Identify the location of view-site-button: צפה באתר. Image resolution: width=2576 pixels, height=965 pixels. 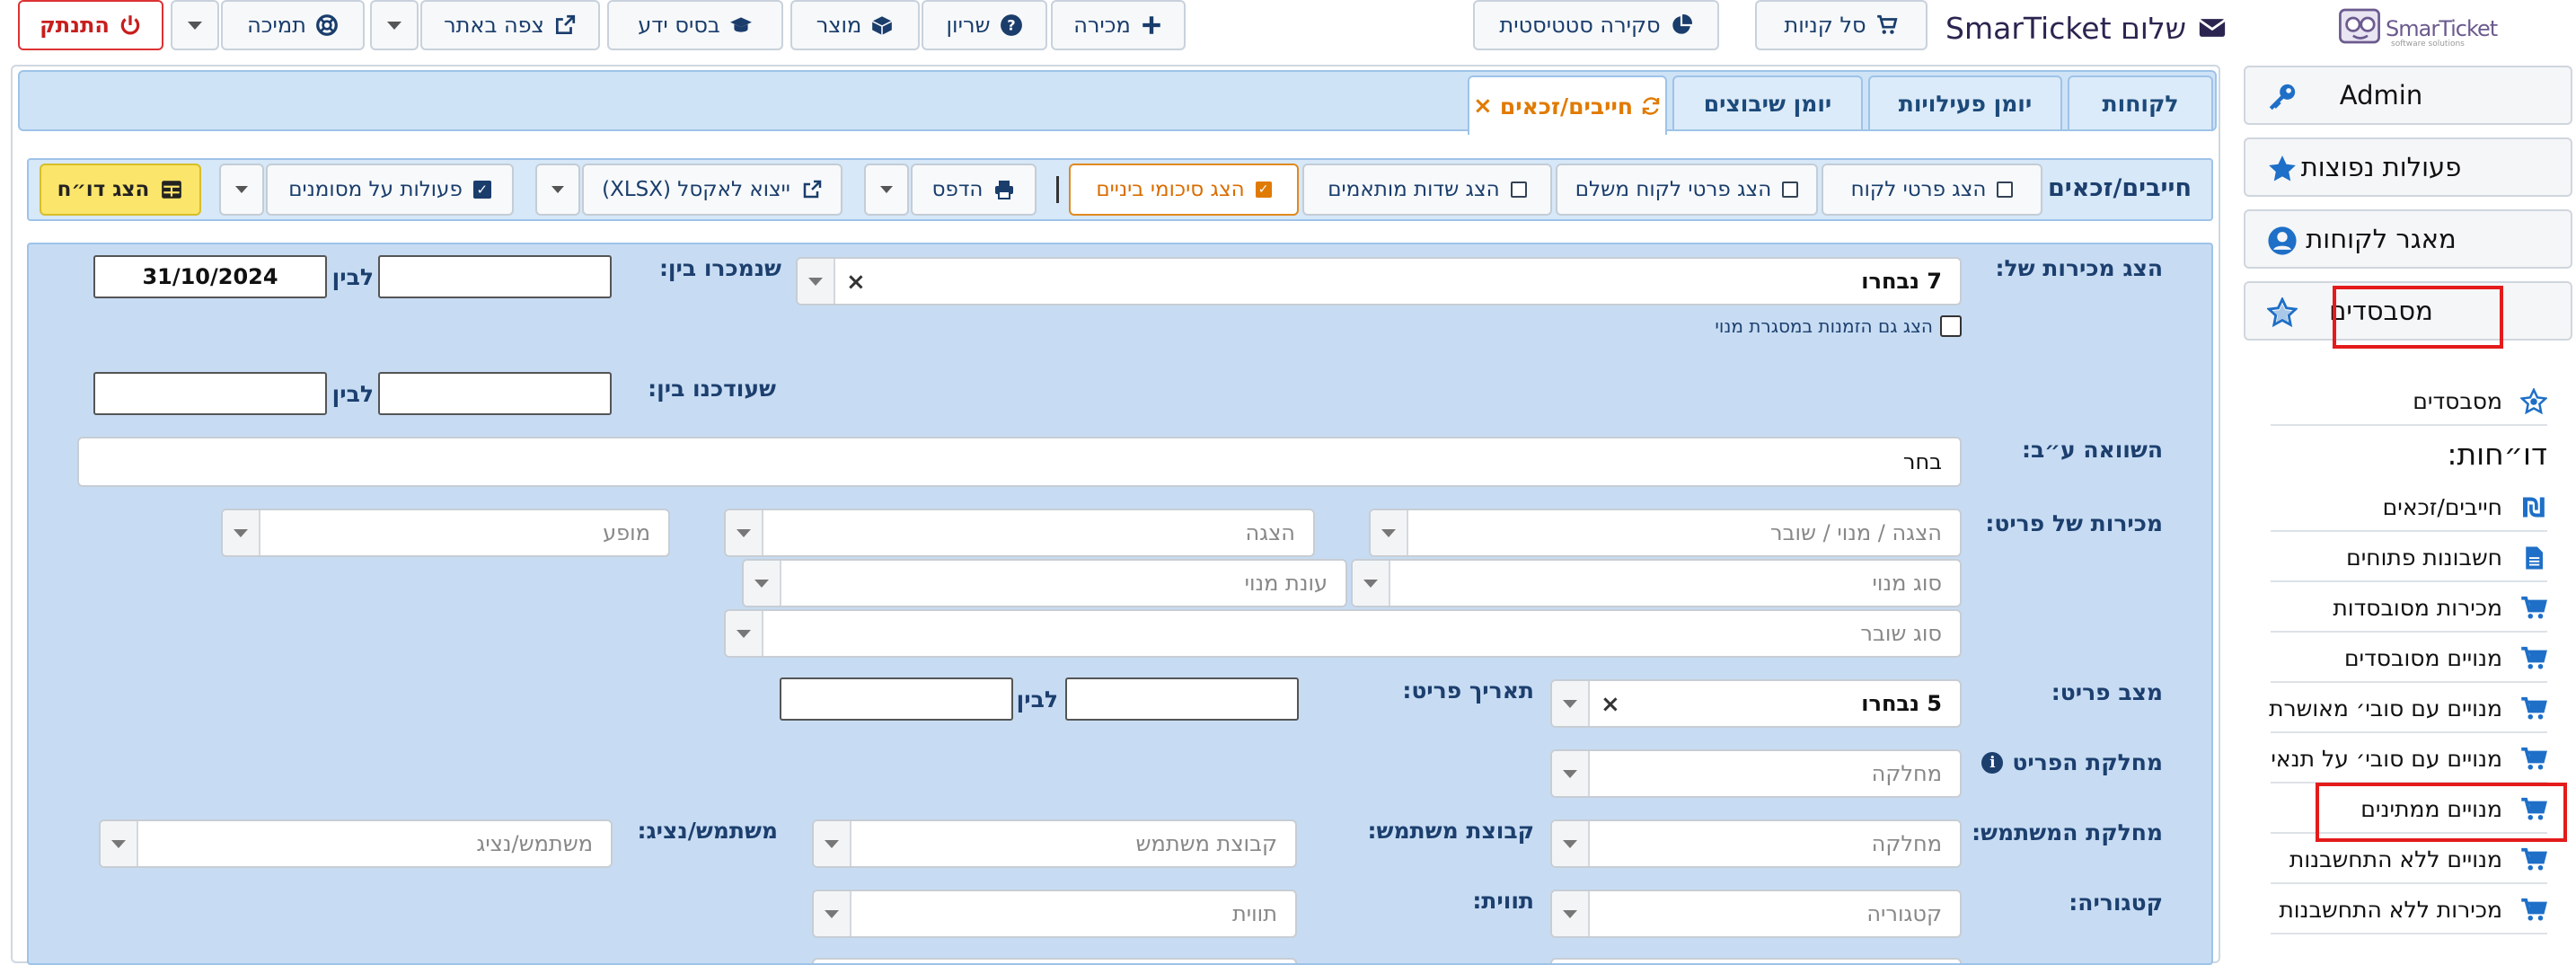
(510, 25).